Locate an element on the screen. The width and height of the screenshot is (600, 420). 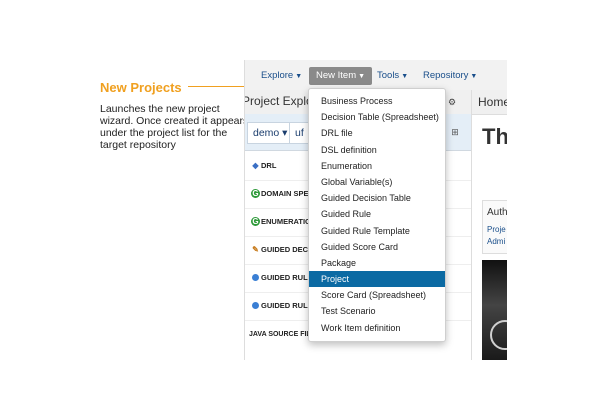
tree-row-label: ENUMERATIO is located at coordinates (286, 221).